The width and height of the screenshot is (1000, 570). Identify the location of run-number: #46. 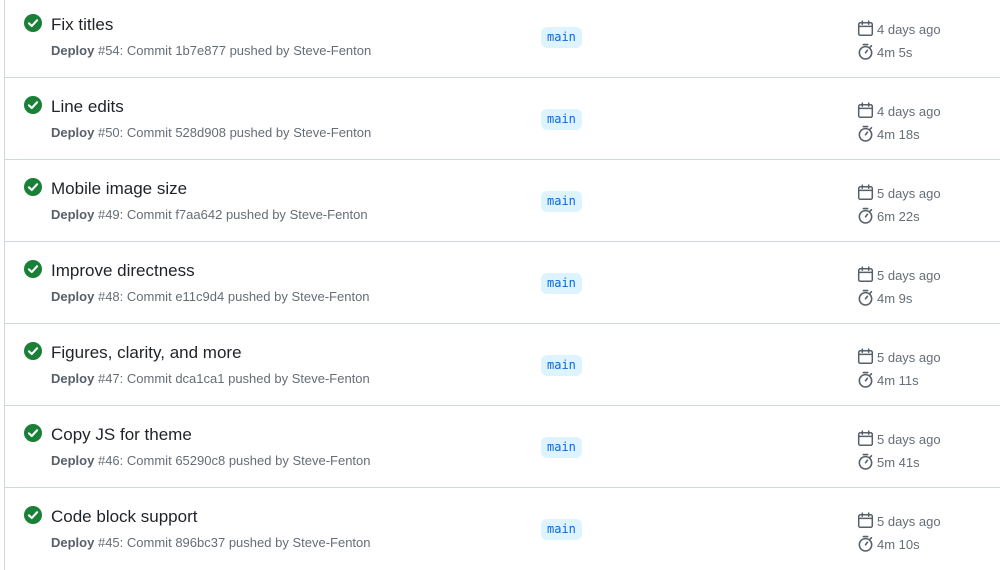
(108, 460).